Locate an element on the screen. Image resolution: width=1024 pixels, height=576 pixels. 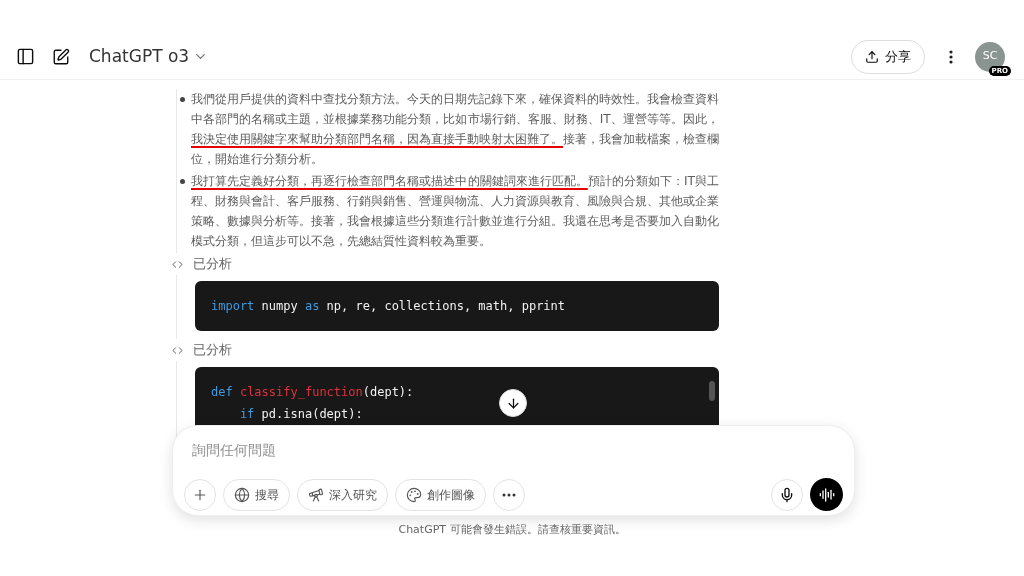
voice-mode-button is located at coordinates (826, 494).